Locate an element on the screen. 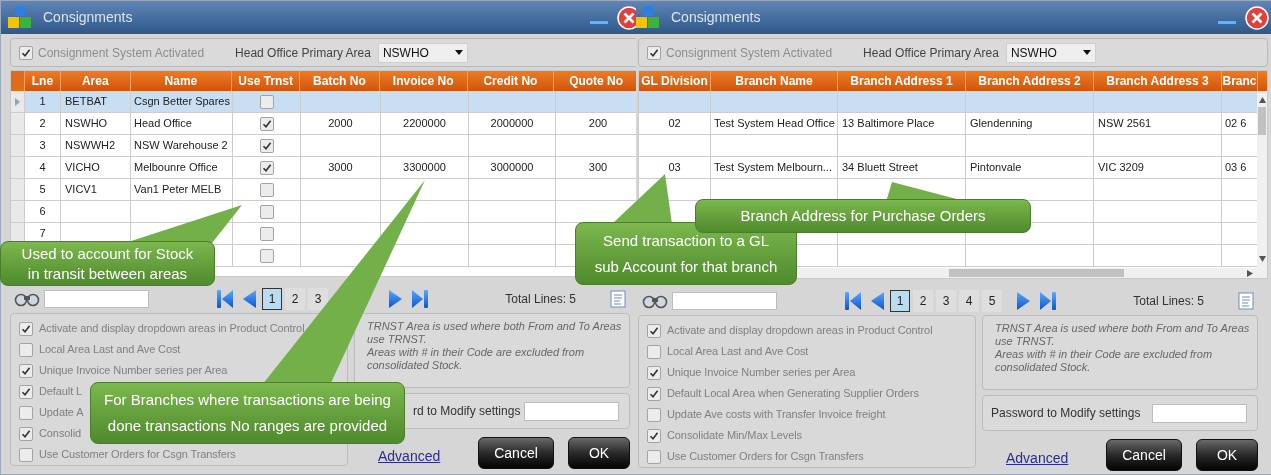  table-cell-text: 03 6 is located at coordinates (1236, 168).